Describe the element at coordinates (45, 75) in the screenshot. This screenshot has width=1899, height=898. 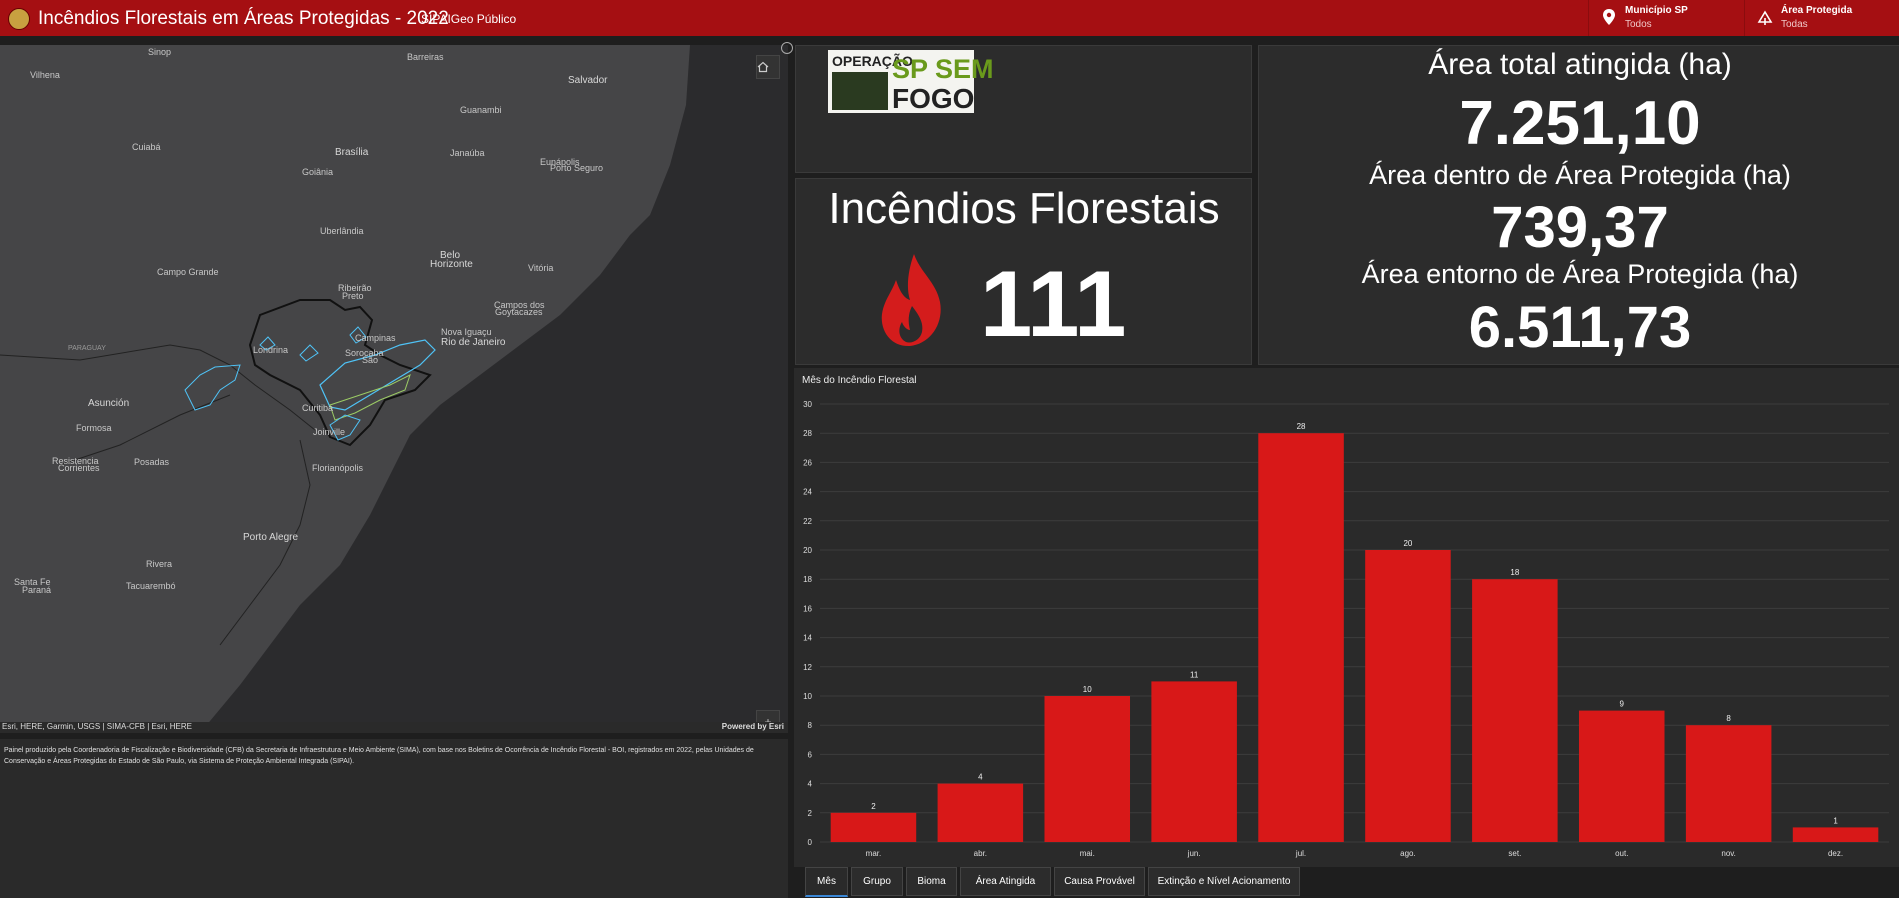
I see `map-label: Vilhena` at that location.